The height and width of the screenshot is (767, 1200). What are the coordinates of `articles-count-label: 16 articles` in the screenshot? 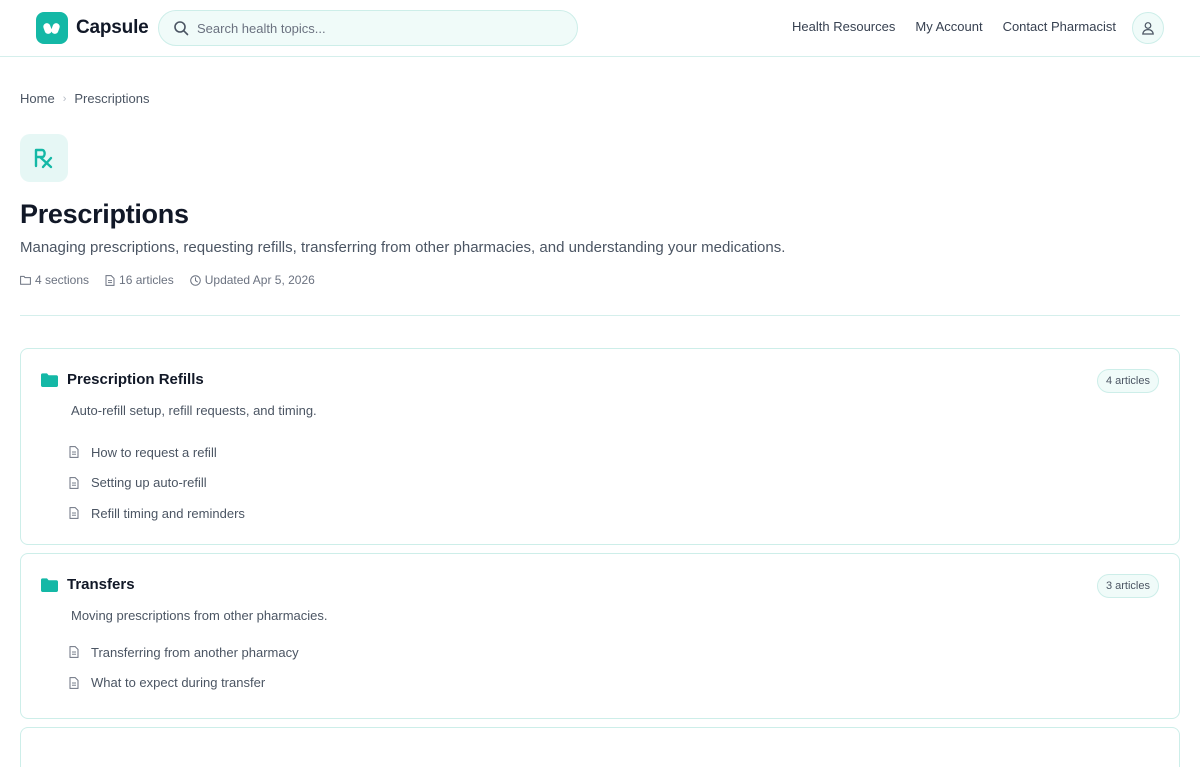 It's located at (146, 280).